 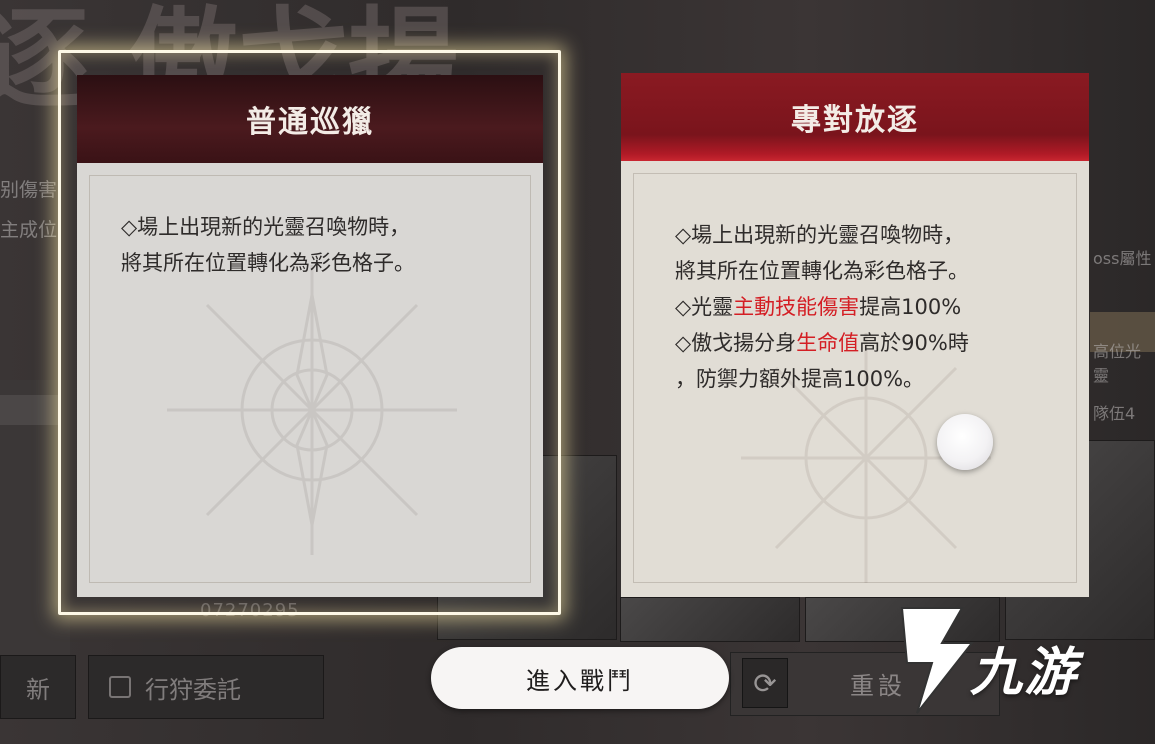 What do you see at coordinates (736, 343) in the screenshot?
I see `line-text: ◇傲戈揚分身` at bounding box center [736, 343].